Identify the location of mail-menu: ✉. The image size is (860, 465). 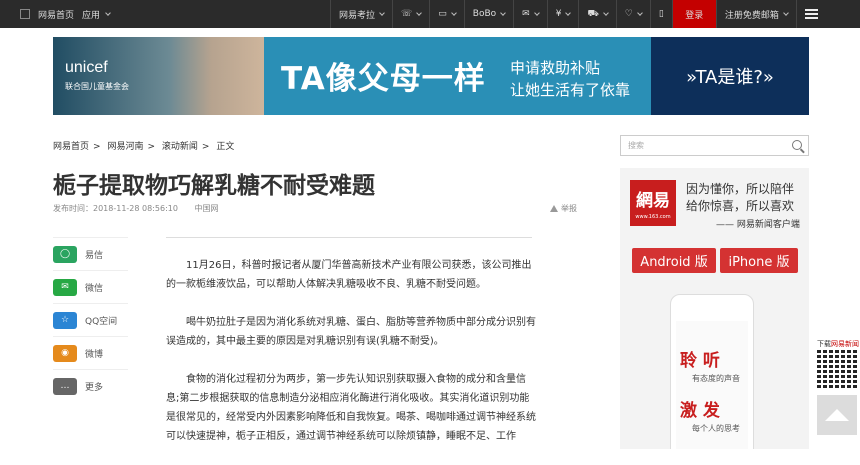
(530, 14).